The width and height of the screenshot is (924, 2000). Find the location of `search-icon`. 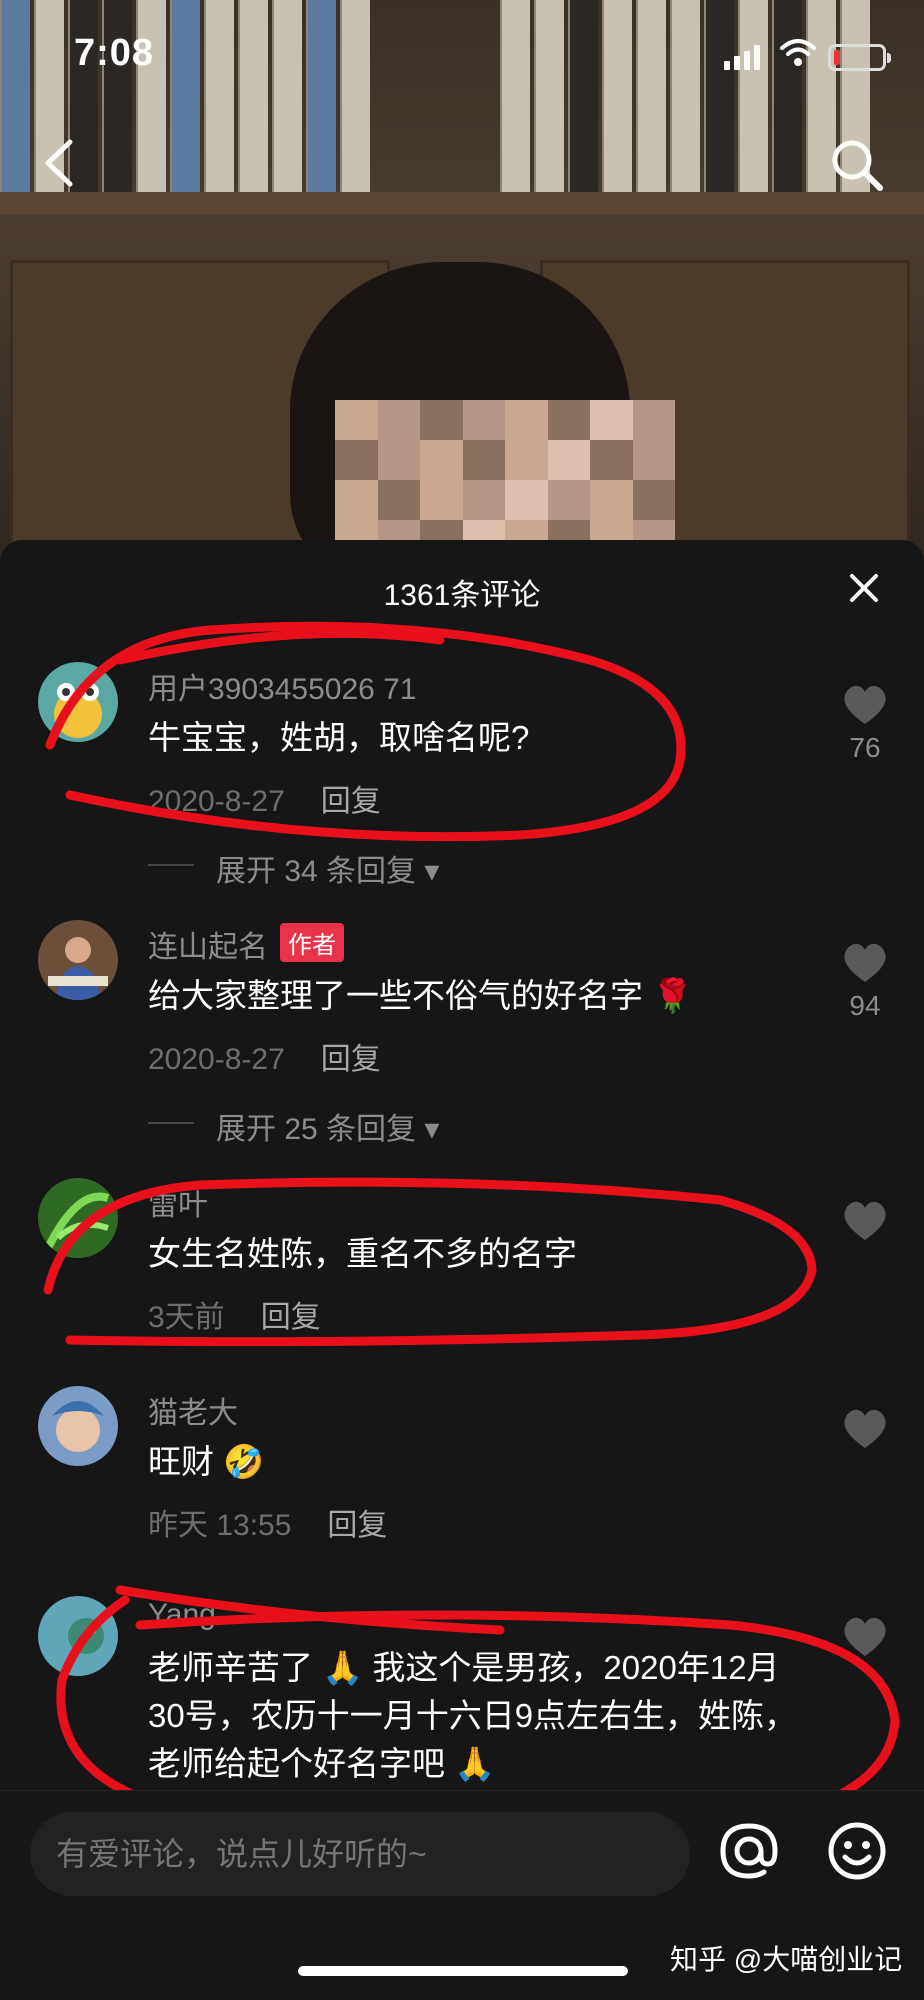

search-icon is located at coordinates (856, 164).